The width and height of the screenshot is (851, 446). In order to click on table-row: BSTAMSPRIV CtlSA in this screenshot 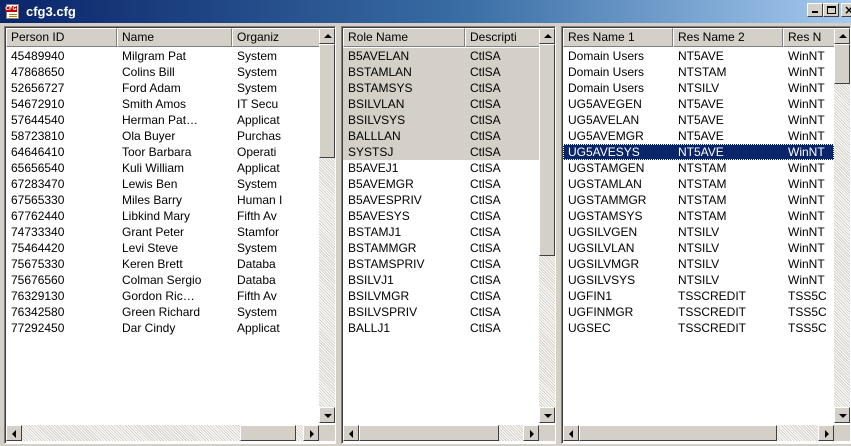, I will do `click(441, 264)`.